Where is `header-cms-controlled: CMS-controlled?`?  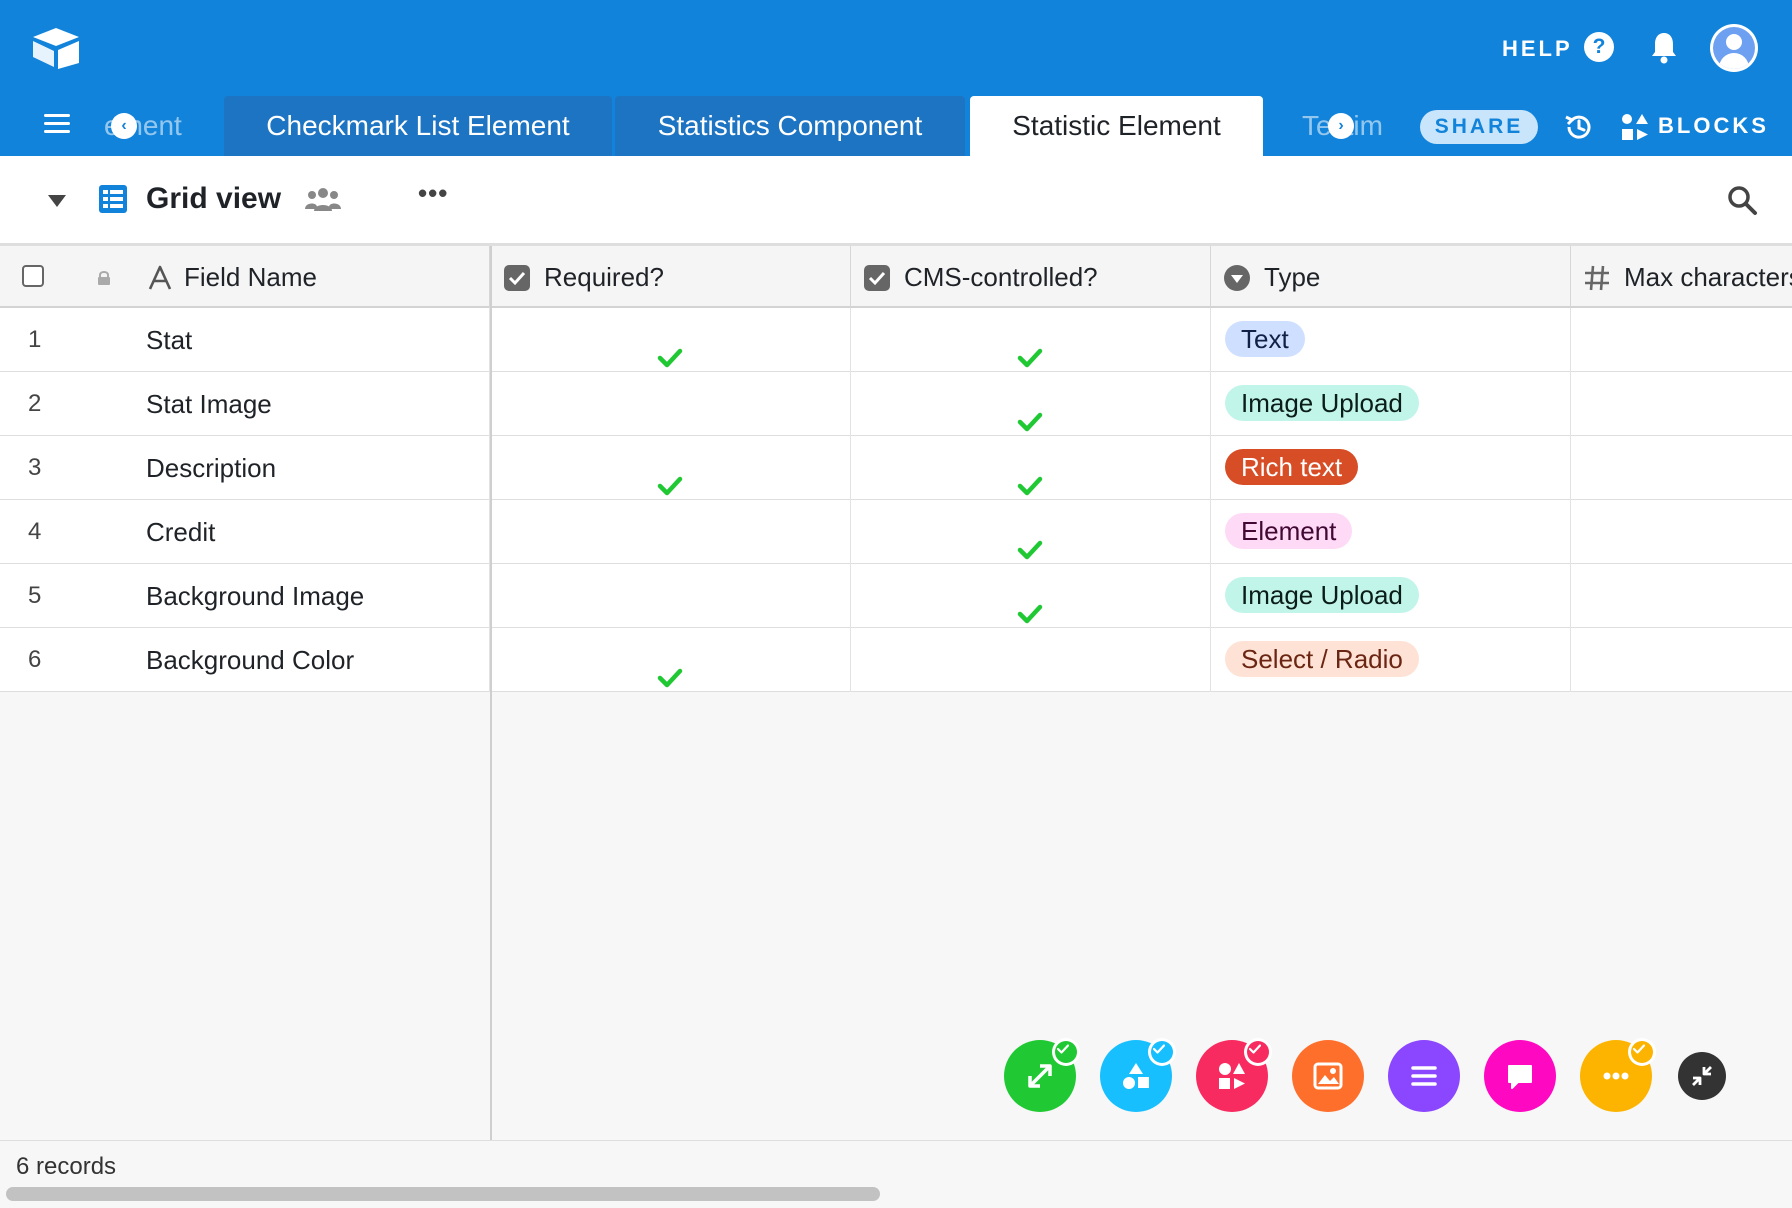 header-cms-controlled: CMS-controlled? is located at coordinates (1031, 277).